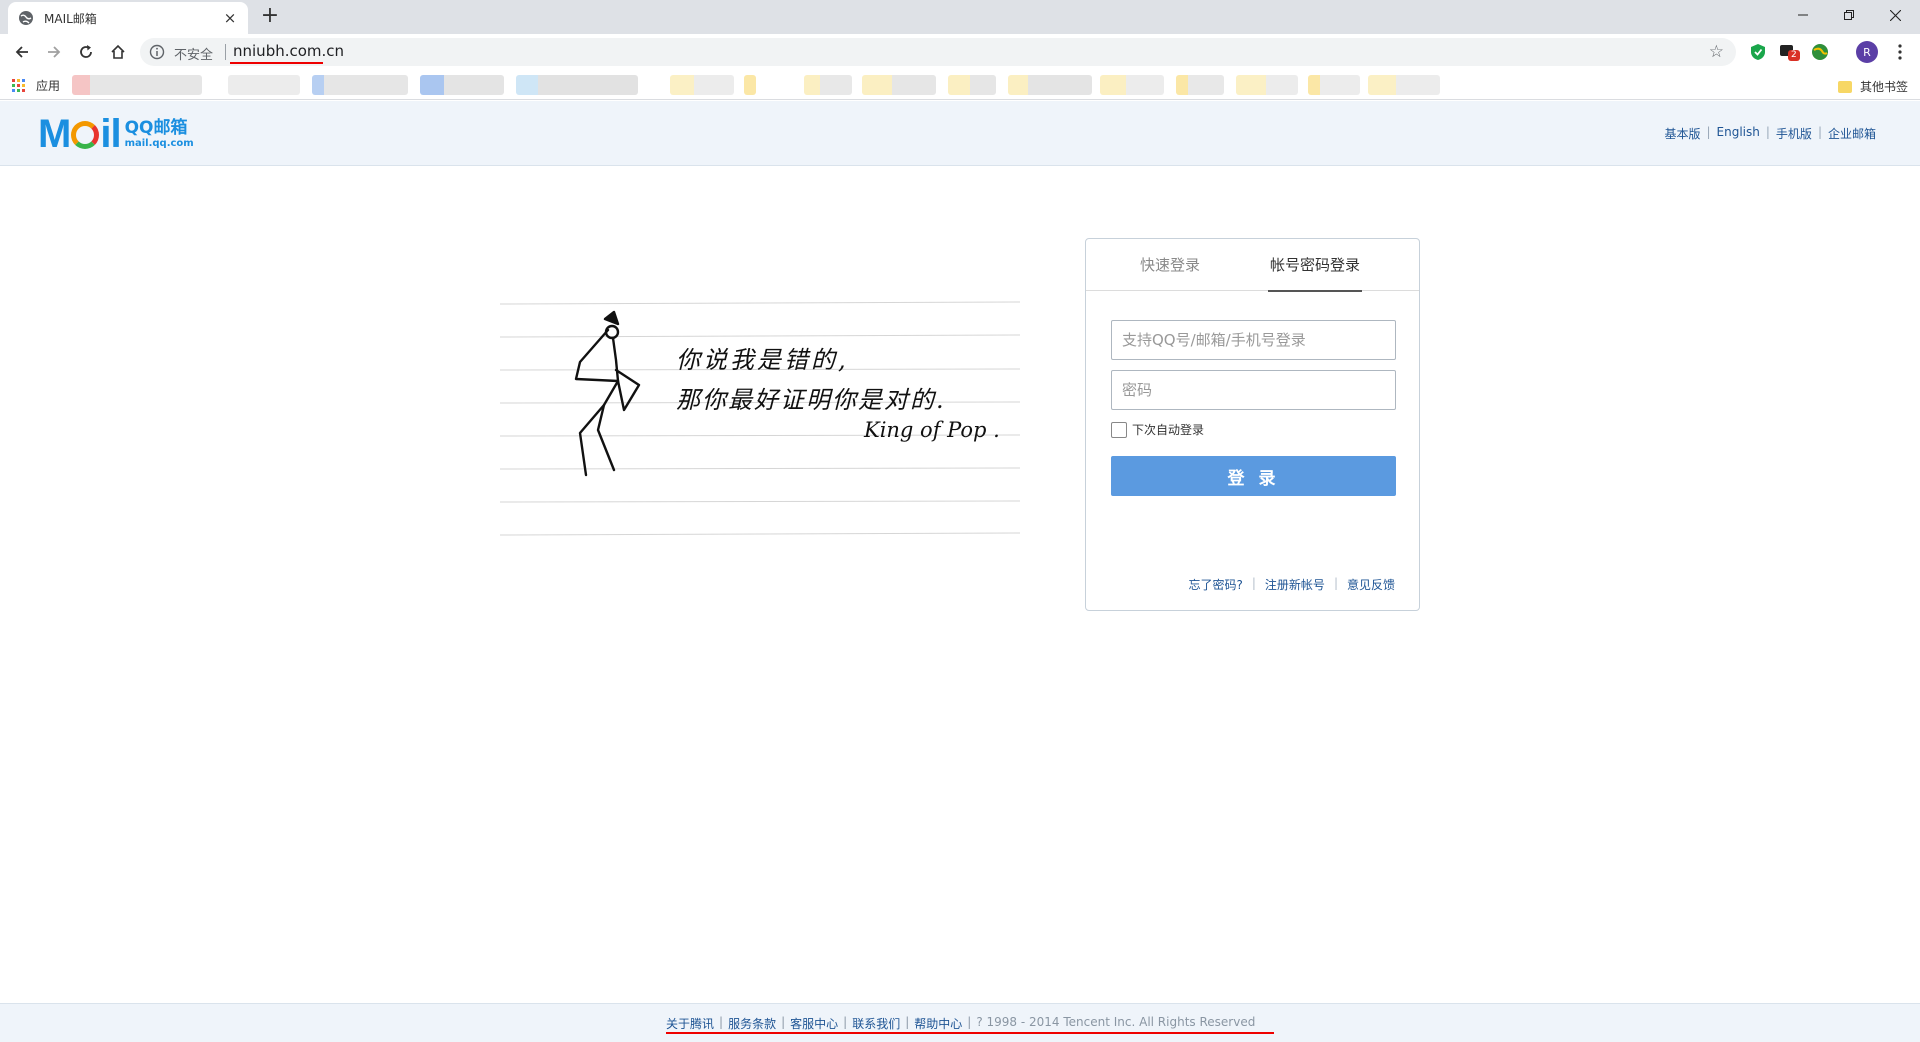 This screenshot has height=1042, width=1920. Describe the element at coordinates (270, 15) in the screenshot. I see `new-tab-button: +` at that location.